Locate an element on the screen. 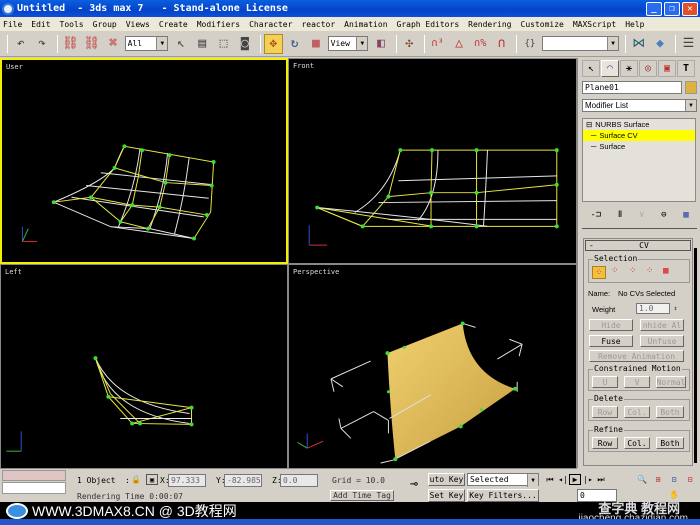 The image size is (700, 525). remove-modifier-icon: ⊖ is located at coordinates (663, 215).